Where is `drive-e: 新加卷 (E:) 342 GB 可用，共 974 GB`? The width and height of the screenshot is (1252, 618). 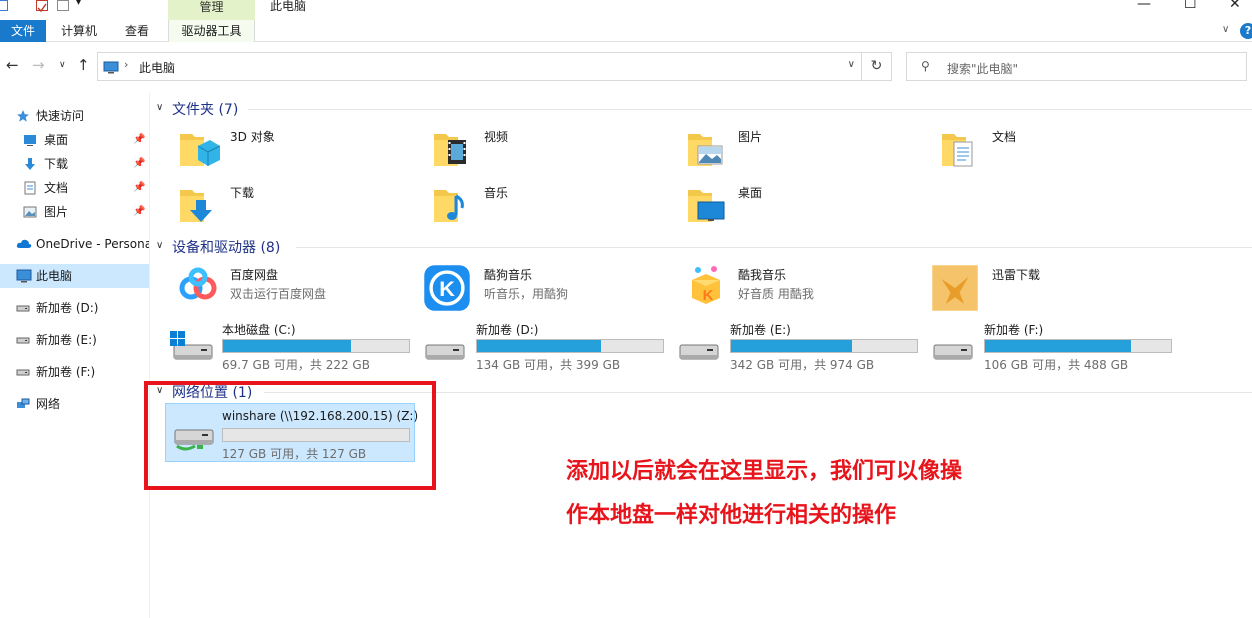
drive-e: 新加卷 (E:) 342 GB 可用，共 974 GB is located at coordinates (788, 345).